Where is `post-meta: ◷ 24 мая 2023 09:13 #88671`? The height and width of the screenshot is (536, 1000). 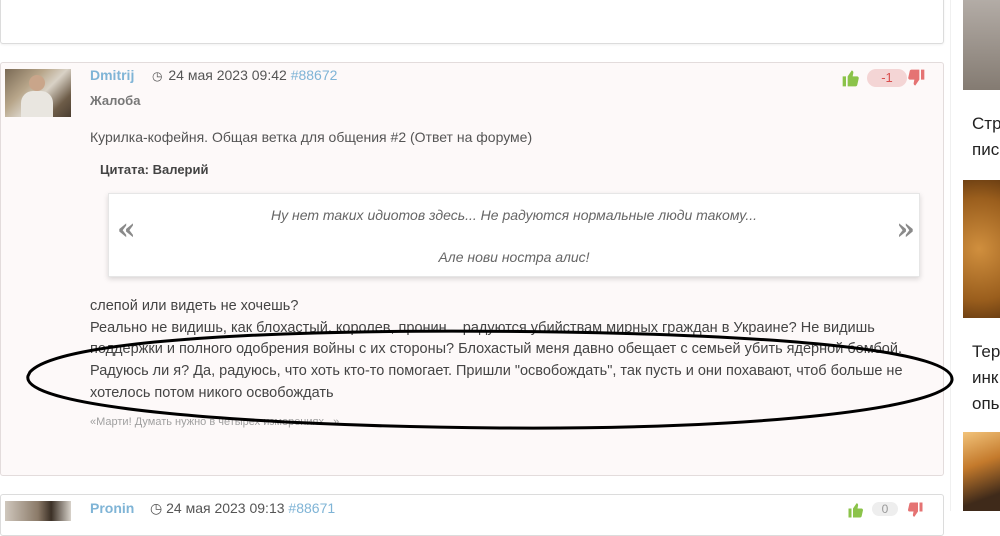
post-meta: ◷ 24 мая 2023 09:13 #88671 is located at coordinates (242, 508).